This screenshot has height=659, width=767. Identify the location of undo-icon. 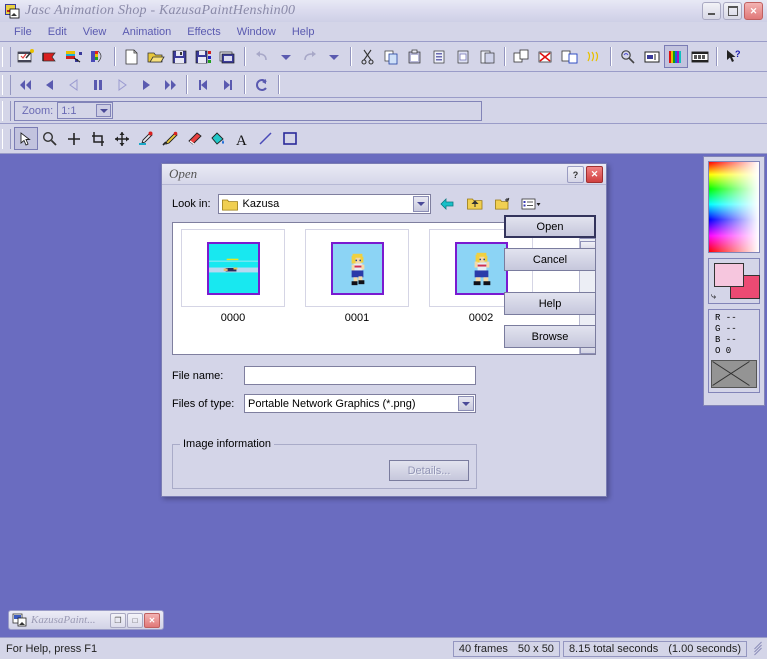
(262, 56).